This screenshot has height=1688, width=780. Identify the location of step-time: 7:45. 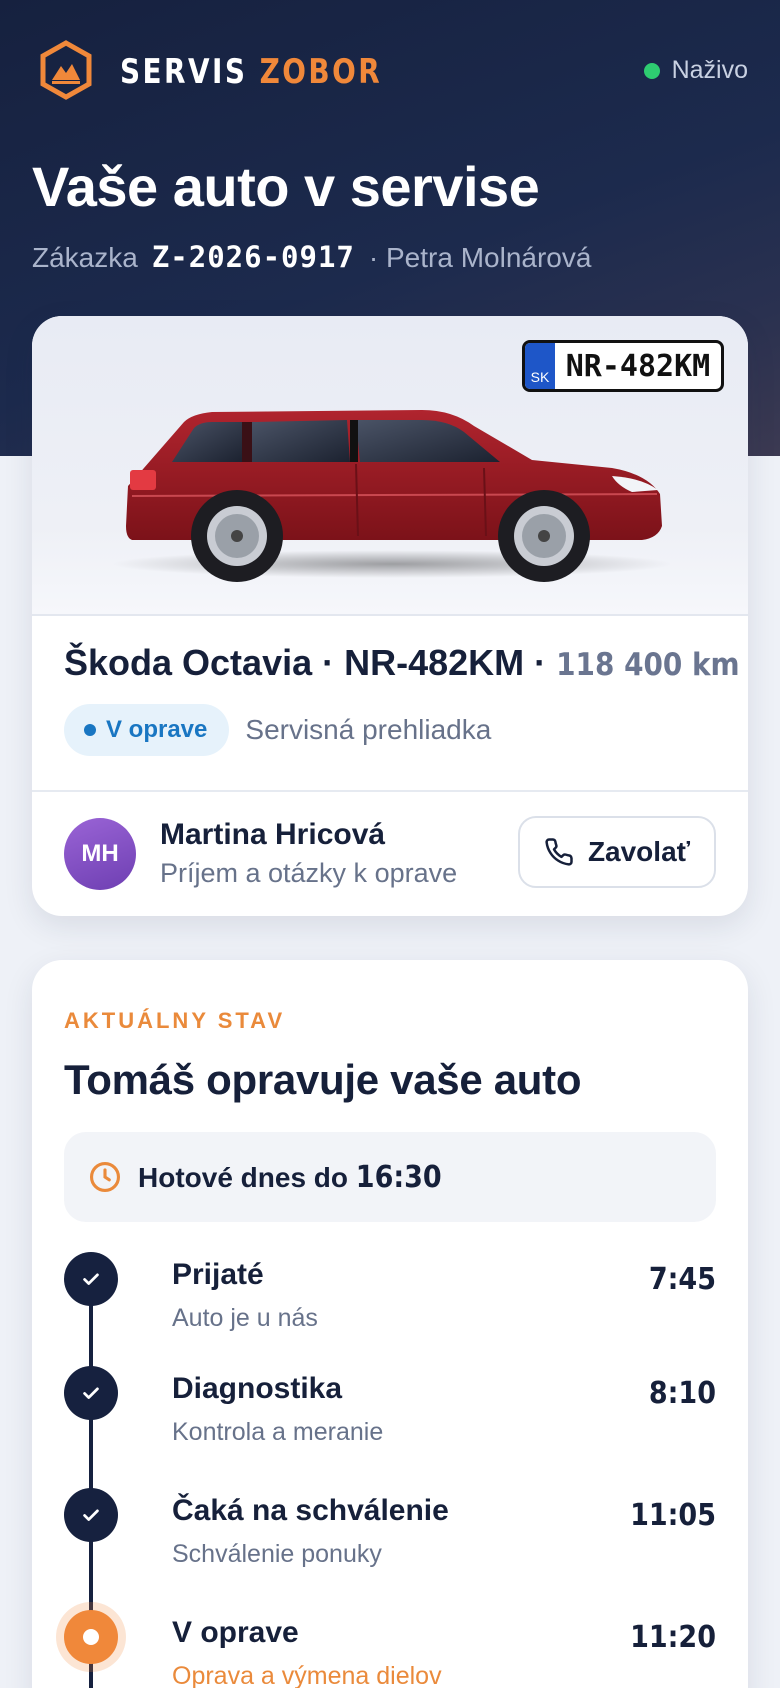
(682, 1279).